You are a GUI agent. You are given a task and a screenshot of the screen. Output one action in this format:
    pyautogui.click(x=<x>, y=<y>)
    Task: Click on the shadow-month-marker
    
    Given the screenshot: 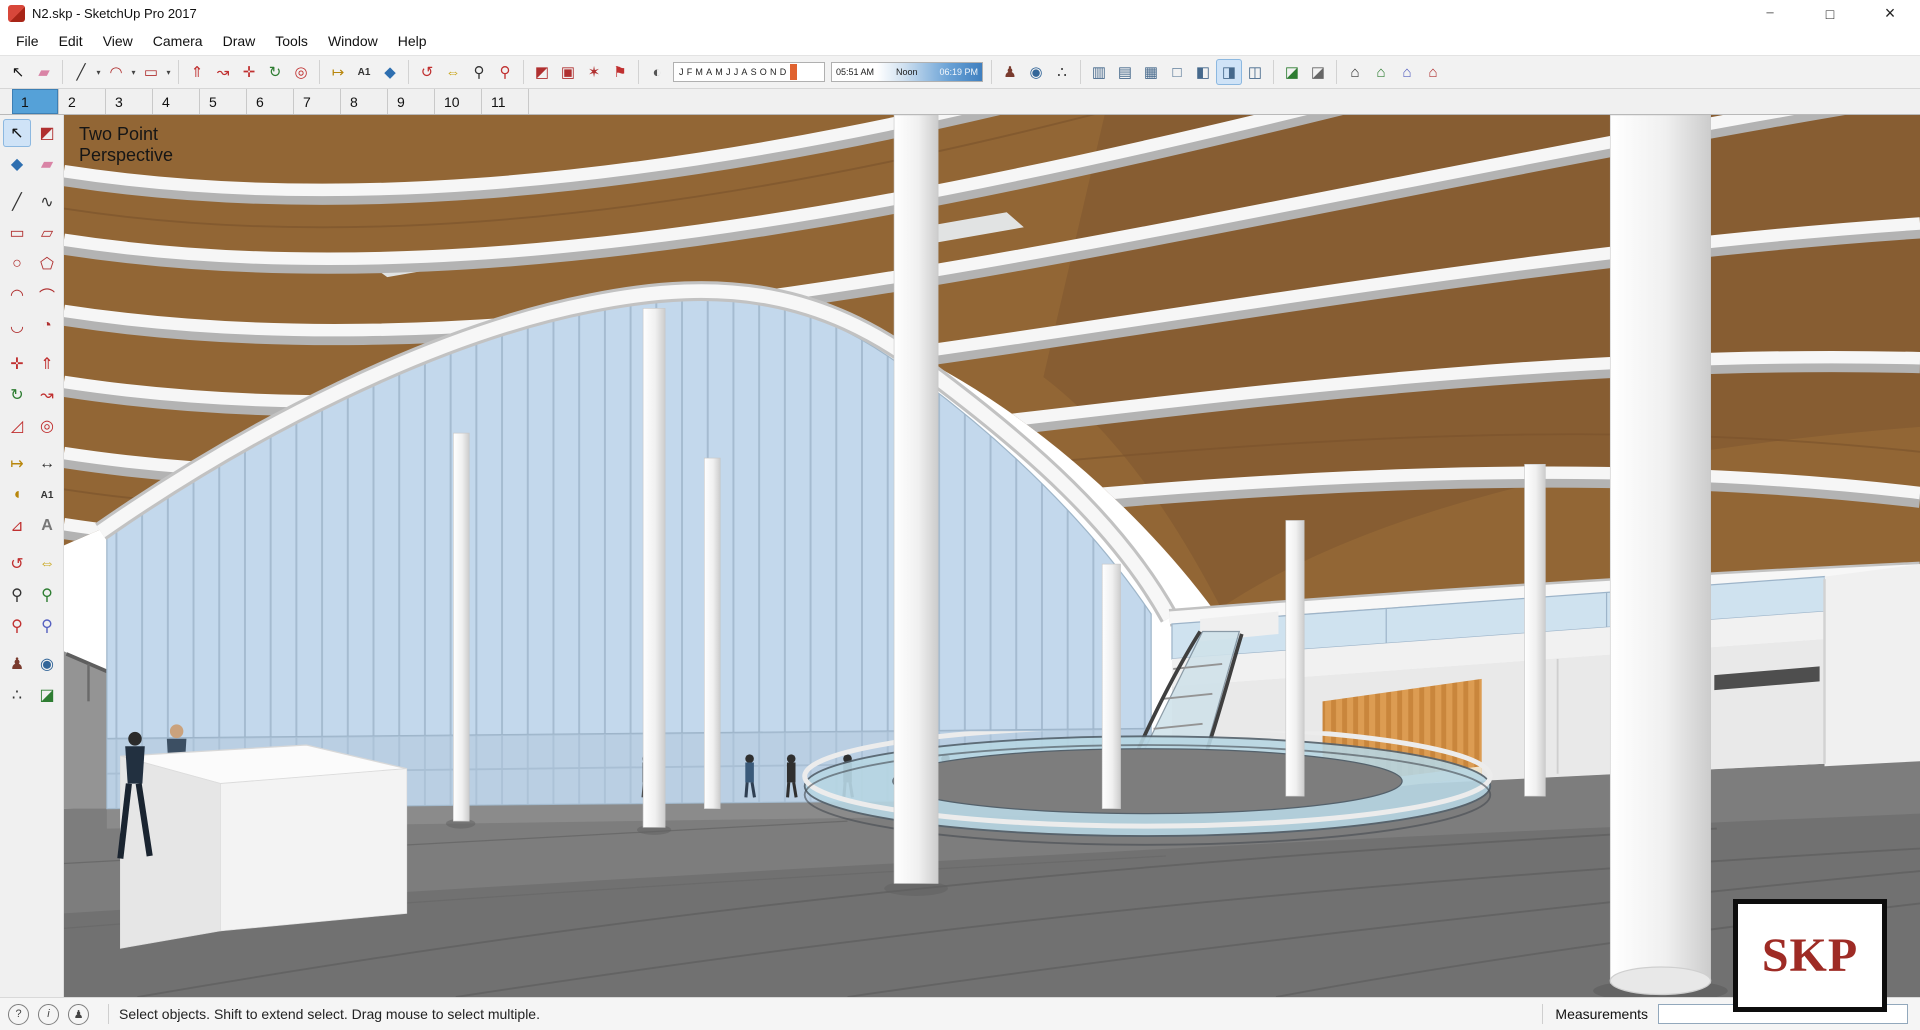 What is the action you would take?
    pyautogui.click(x=793, y=72)
    